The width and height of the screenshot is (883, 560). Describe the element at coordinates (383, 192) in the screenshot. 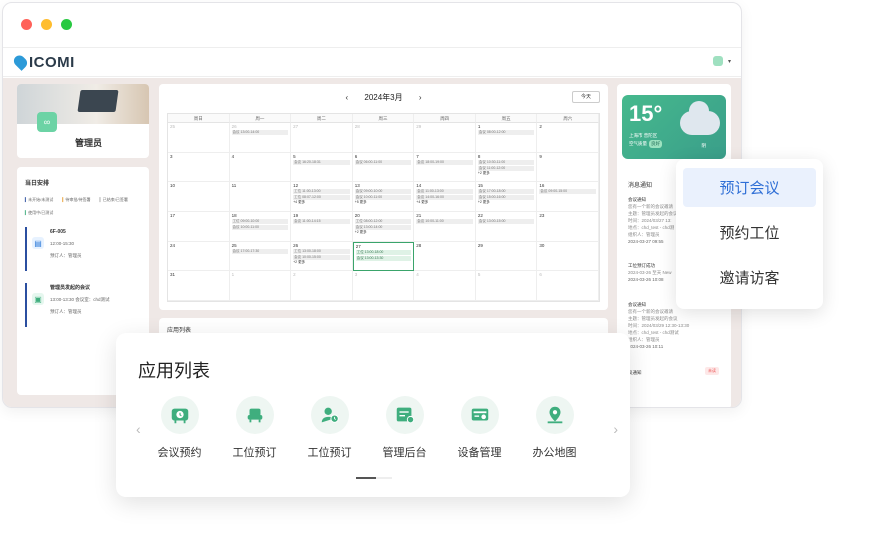

I see `calendar-event: 会议 09:00-10:00` at that location.